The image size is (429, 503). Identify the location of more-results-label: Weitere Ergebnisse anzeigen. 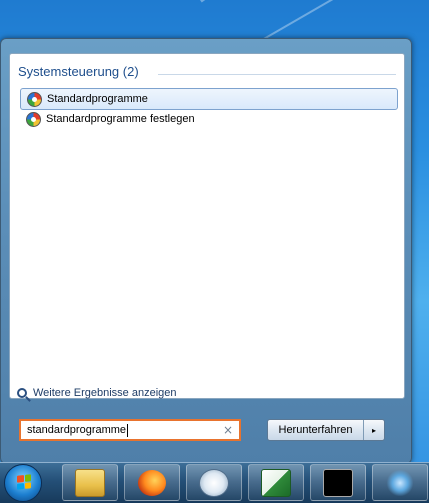
(105, 393).